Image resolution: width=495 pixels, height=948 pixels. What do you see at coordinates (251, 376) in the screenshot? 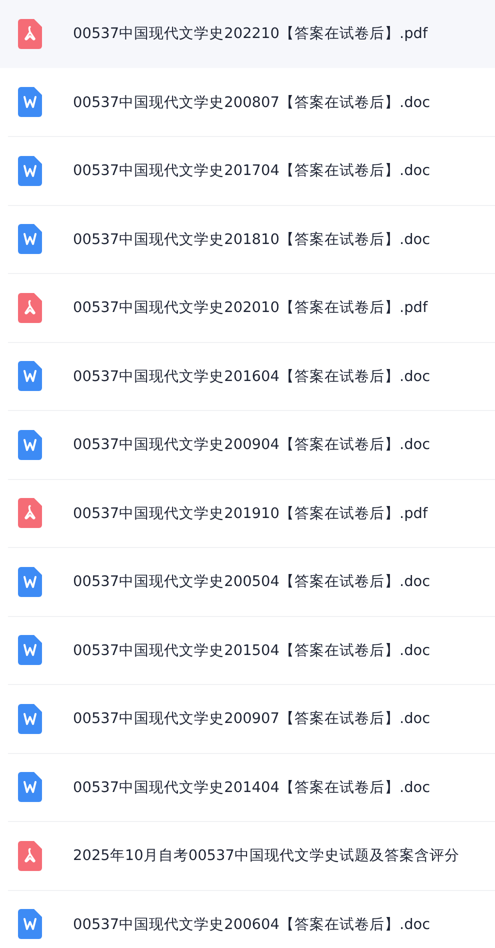
I see `file-list-item: 00537中国现代文学史201604【答案在试卷后】.doc` at bounding box center [251, 376].